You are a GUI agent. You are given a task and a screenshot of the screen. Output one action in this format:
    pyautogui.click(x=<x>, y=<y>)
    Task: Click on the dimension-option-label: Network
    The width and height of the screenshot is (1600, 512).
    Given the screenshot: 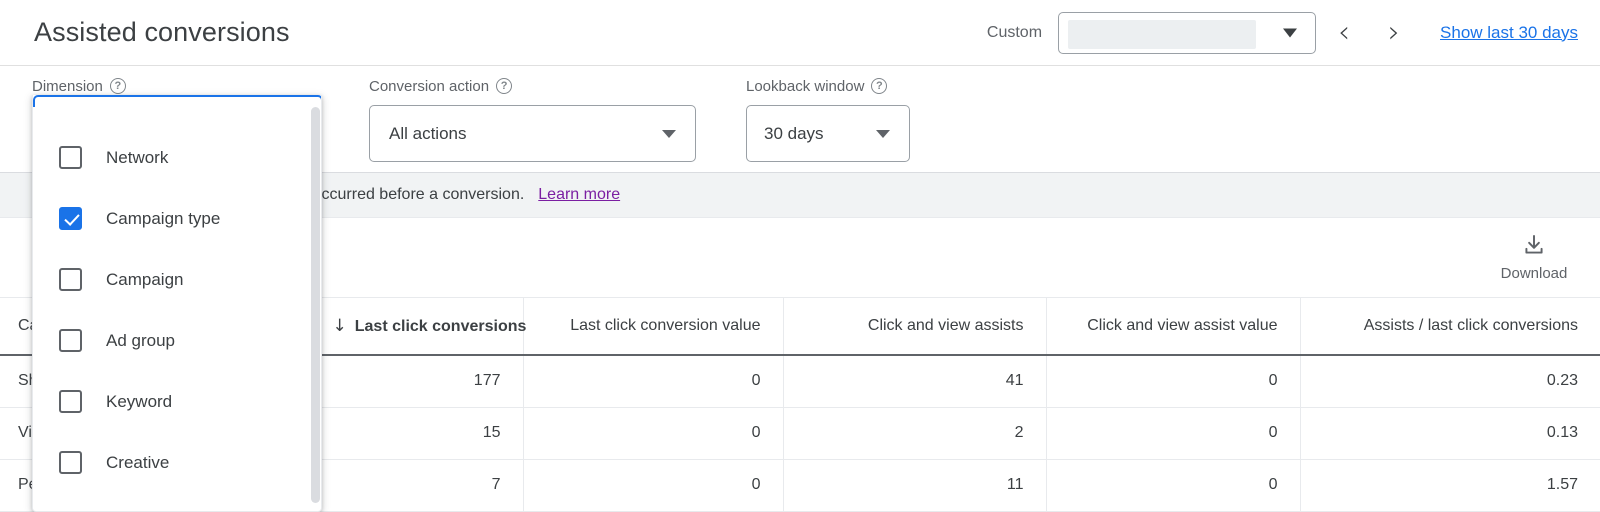 What is the action you would take?
    pyautogui.click(x=137, y=157)
    